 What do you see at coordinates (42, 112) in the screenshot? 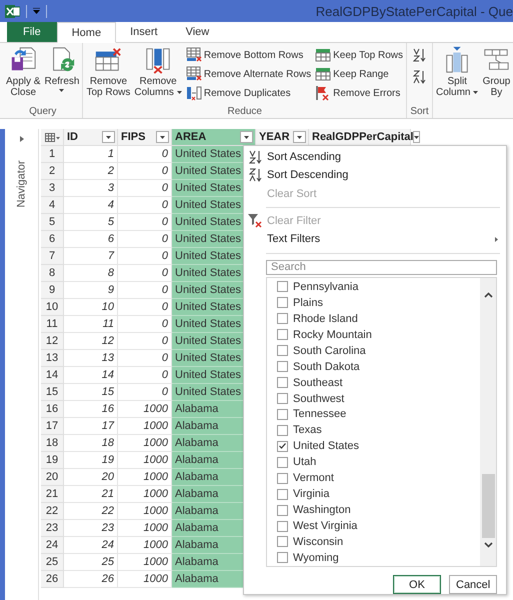
I see `group-label: Query` at bounding box center [42, 112].